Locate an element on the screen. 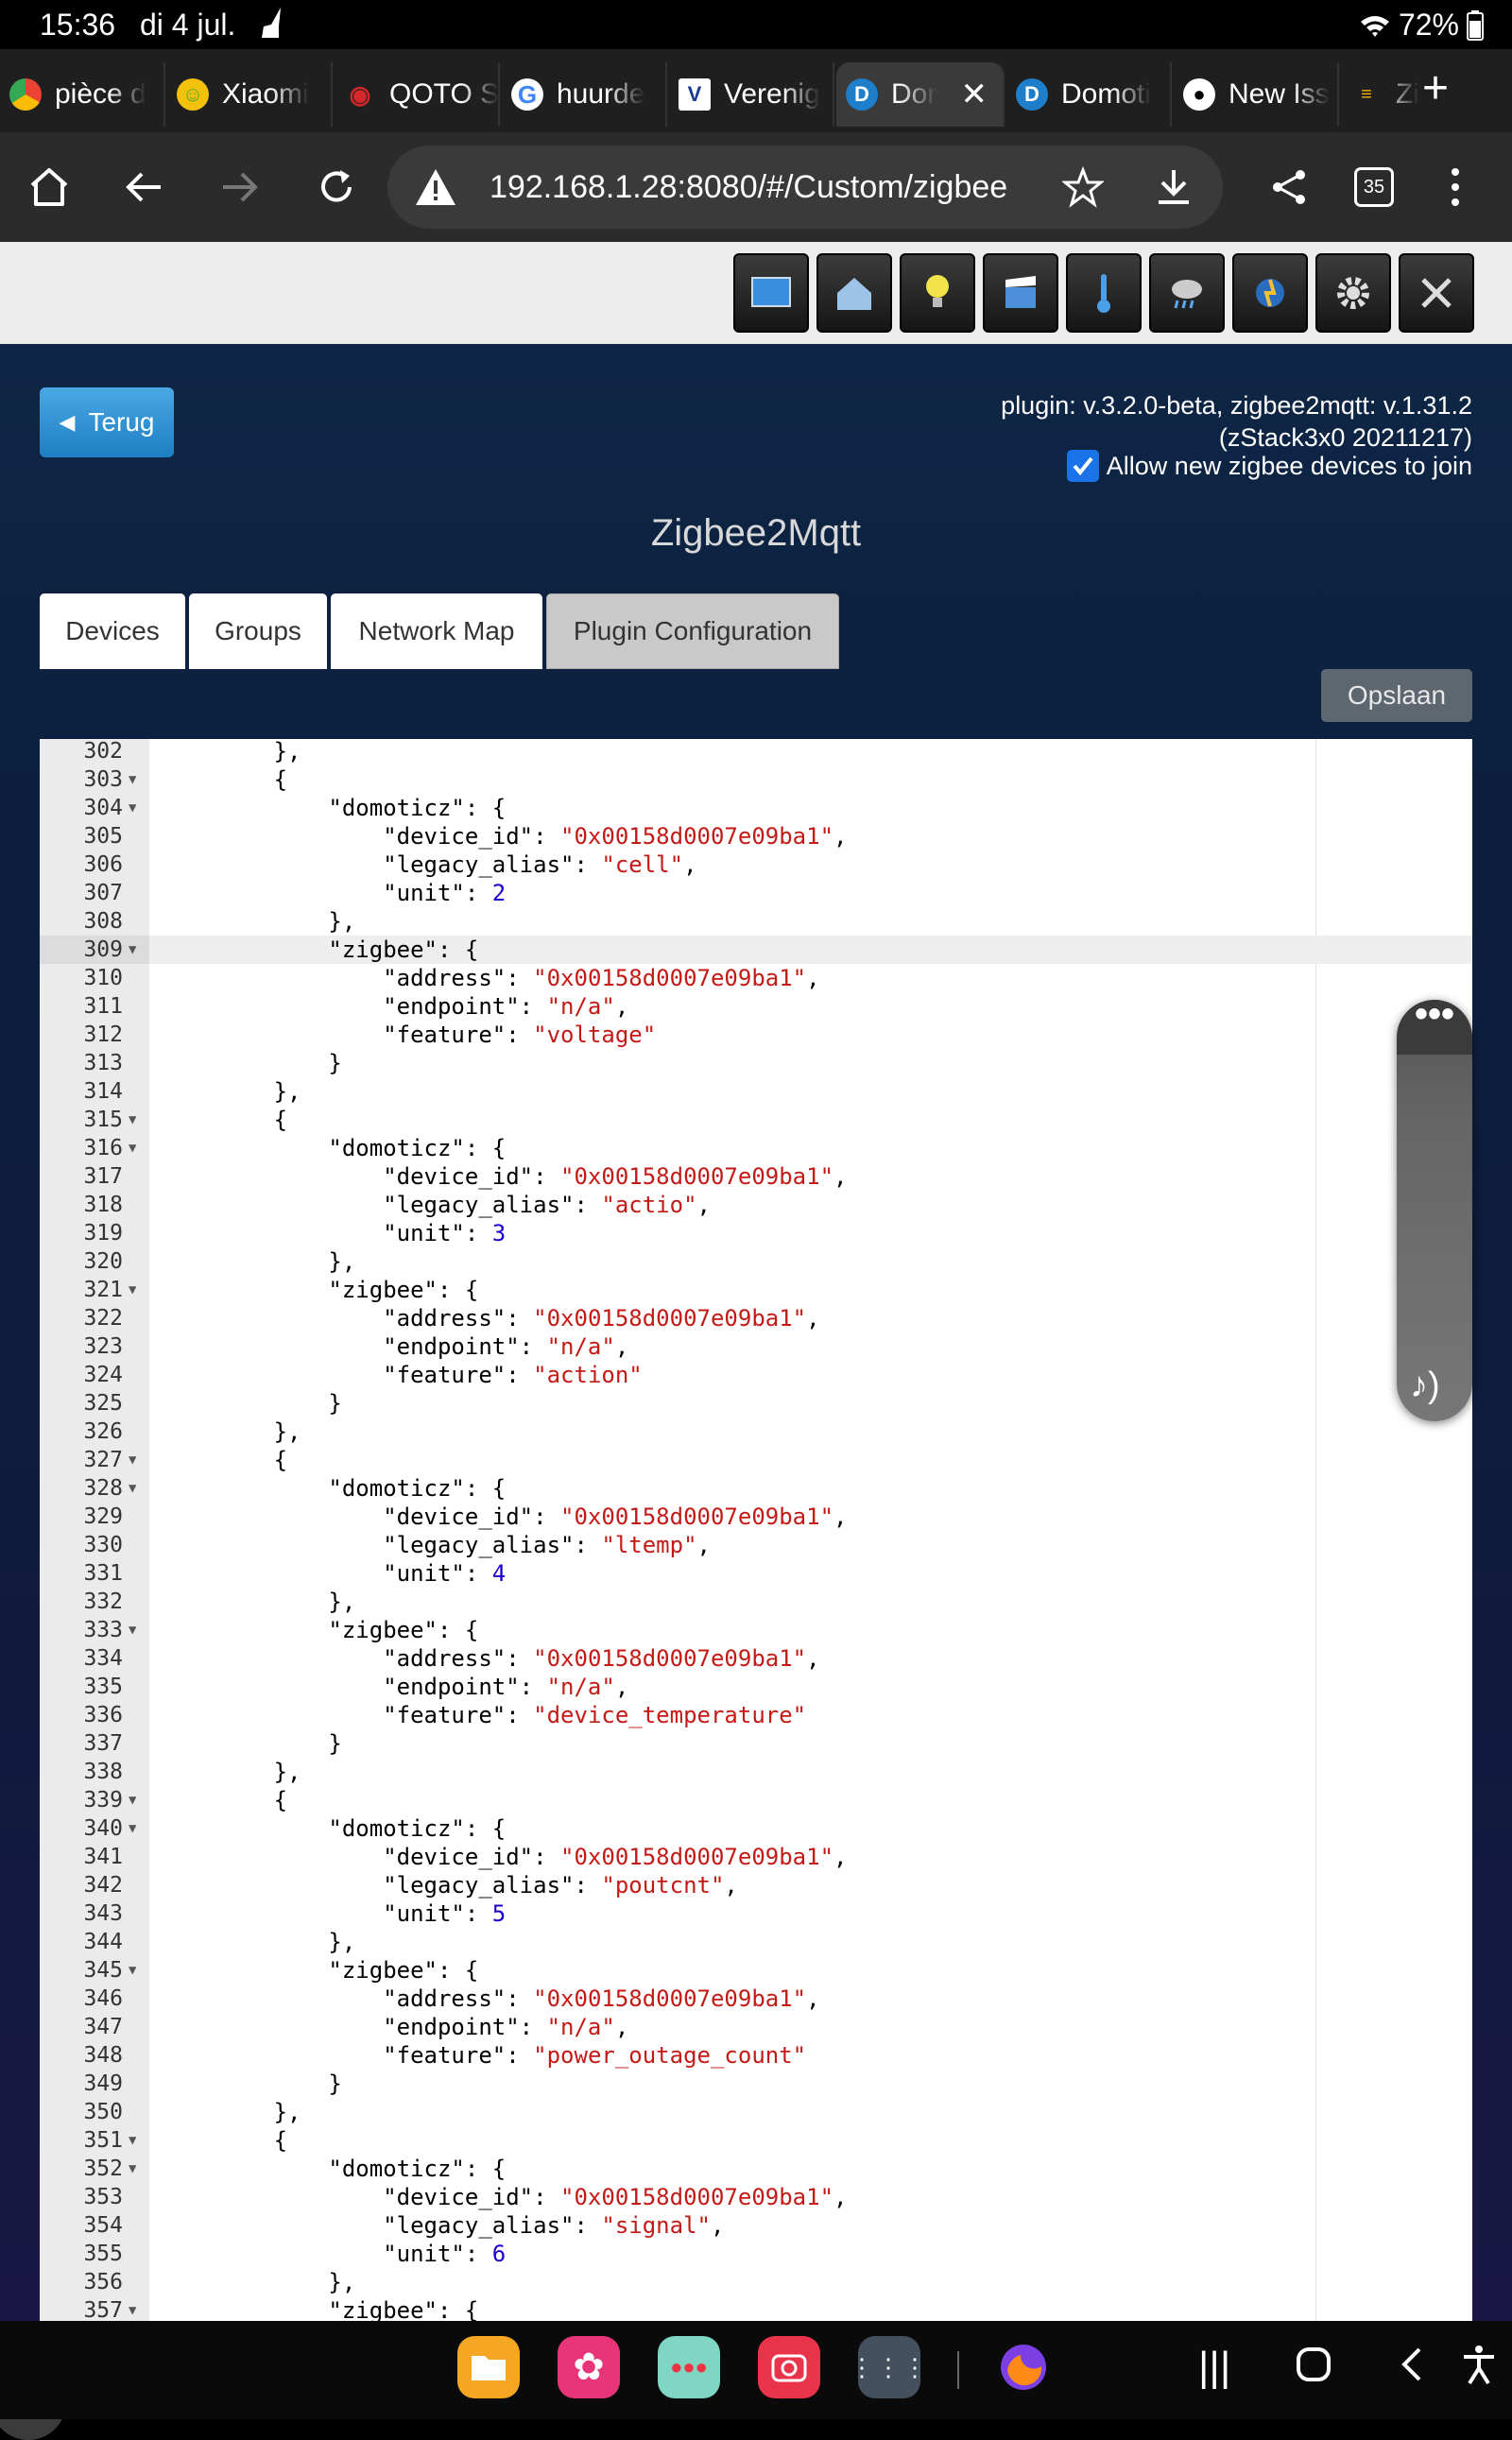  code-line: 338 }, is located at coordinates (756, 1772).